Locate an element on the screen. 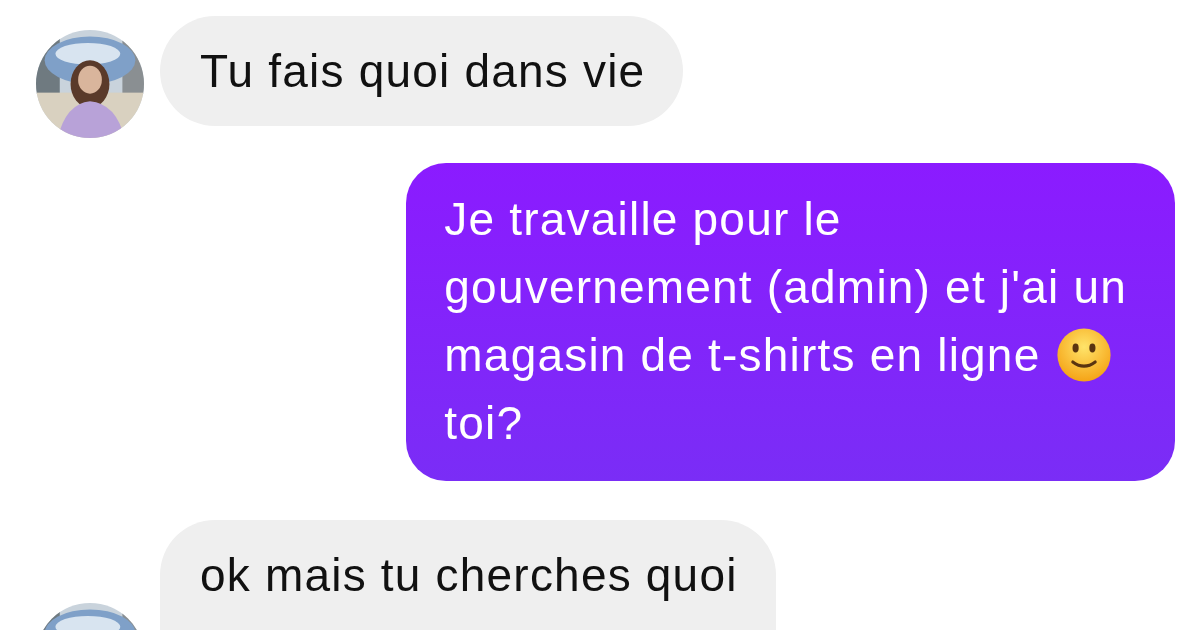 The width and height of the screenshot is (1200, 630). message-text: magasin de t-shirts en ligne is located at coordinates (742, 355).